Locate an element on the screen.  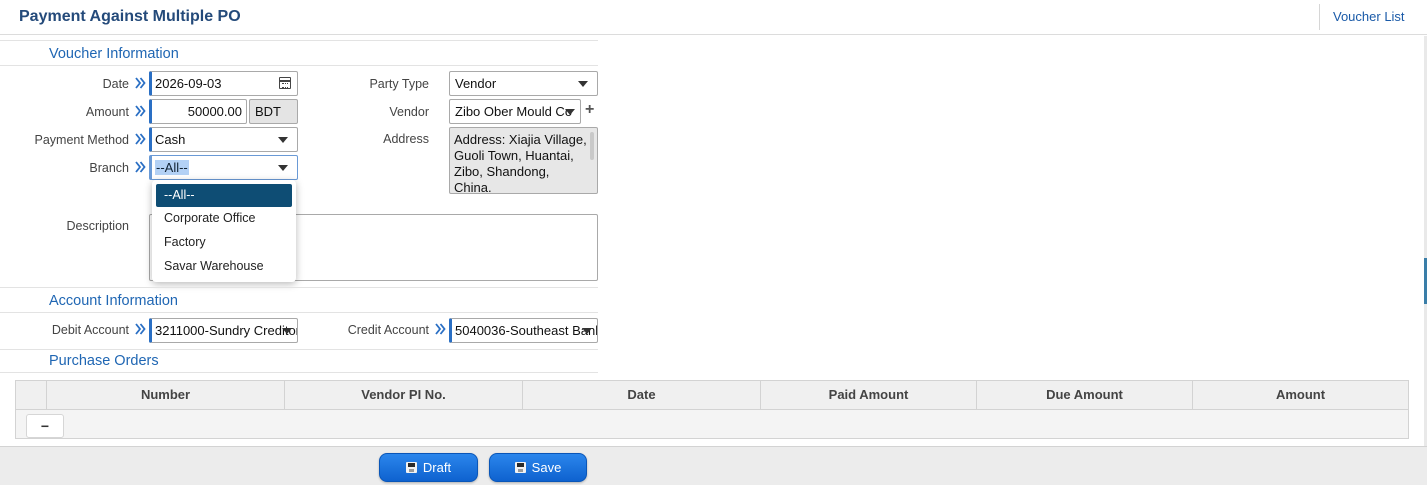
address-scrollbar is located at coordinates (592, 146).